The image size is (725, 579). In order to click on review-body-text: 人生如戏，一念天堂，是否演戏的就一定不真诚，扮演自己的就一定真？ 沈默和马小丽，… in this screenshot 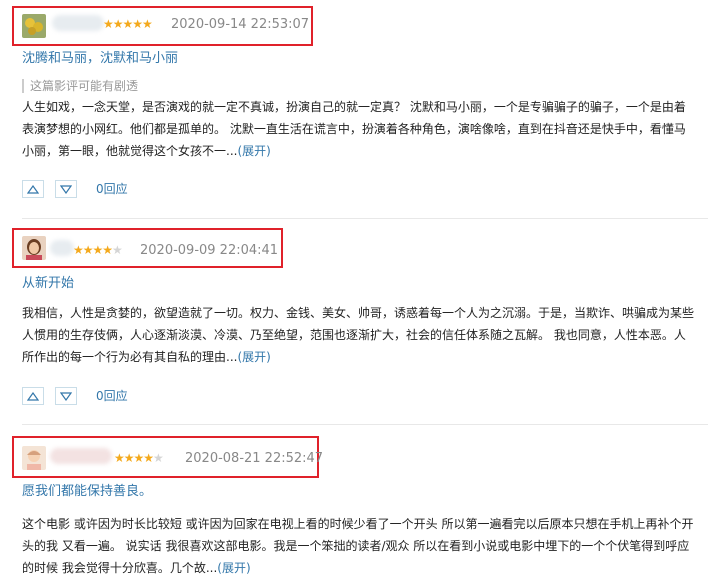, I will do `click(354, 129)`.